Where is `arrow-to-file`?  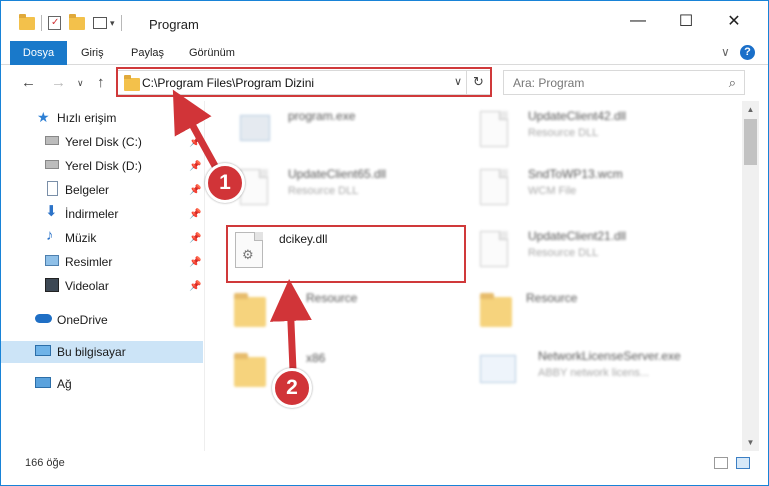
arrow-to-file is located at coordinates (290, 326).